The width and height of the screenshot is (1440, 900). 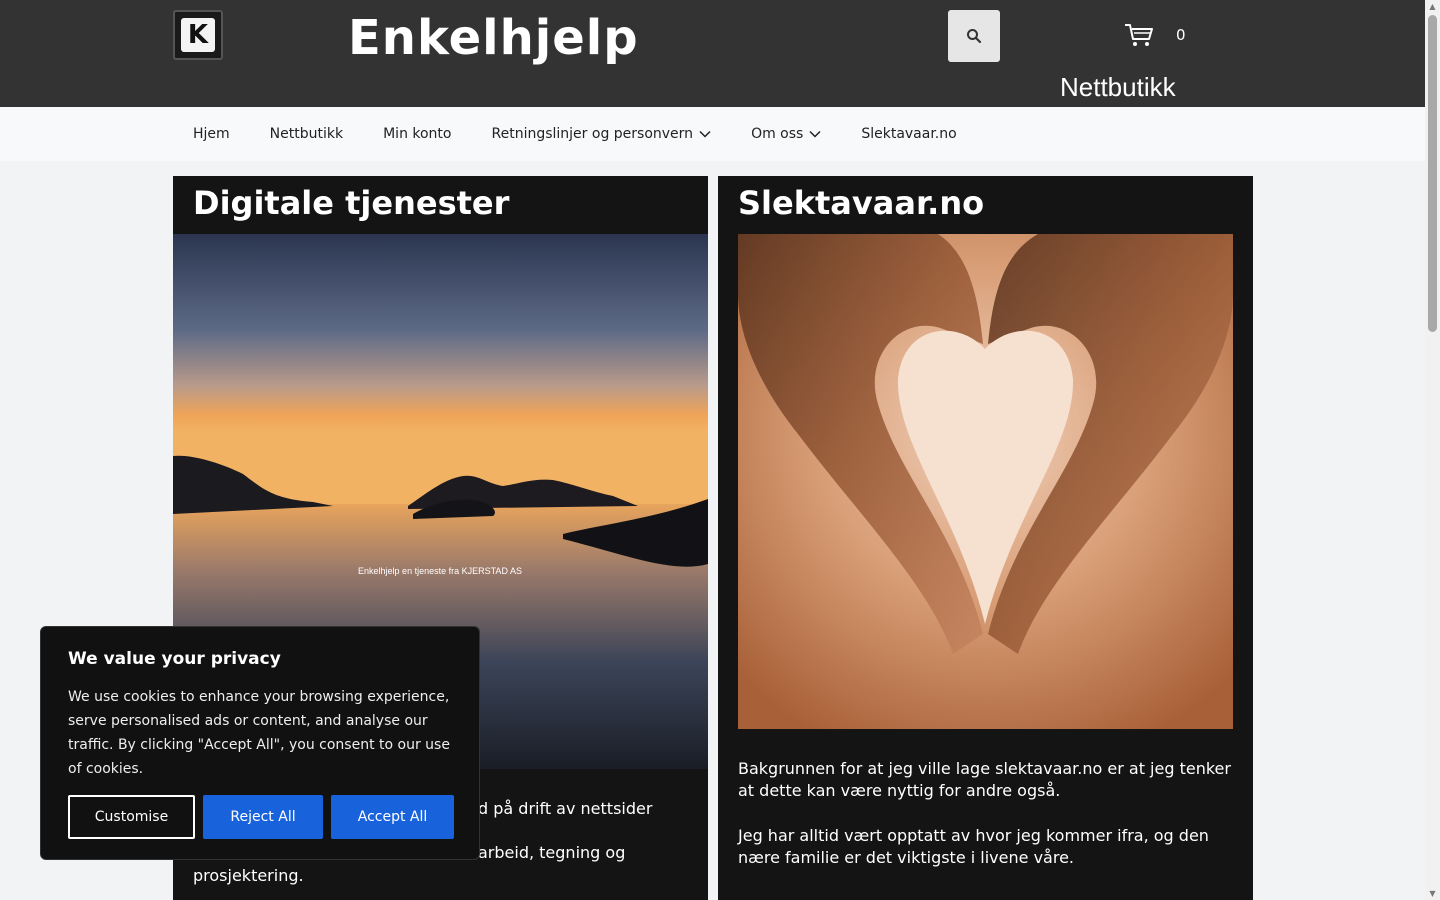 What do you see at coordinates (712, 53) in the screenshot?
I see `site-header: K Enkelhjelp 0 Nettbutikk` at bounding box center [712, 53].